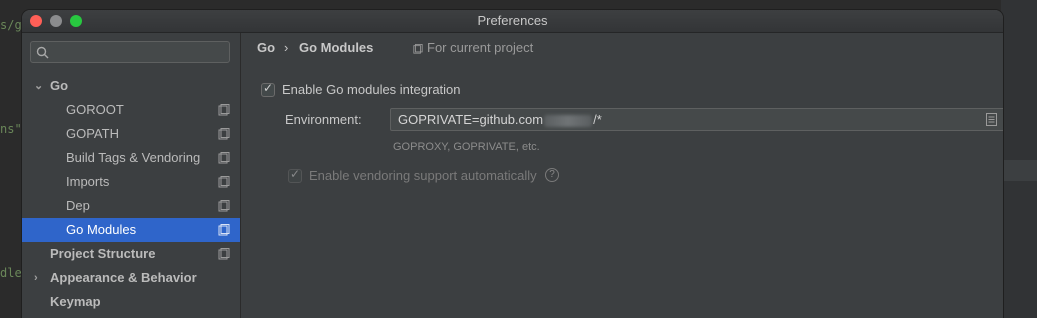 The image size is (1037, 318). What do you see at coordinates (75, 301) in the screenshot?
I see `sidebar-item-label: Keymap` at bounding box center [75, 301].